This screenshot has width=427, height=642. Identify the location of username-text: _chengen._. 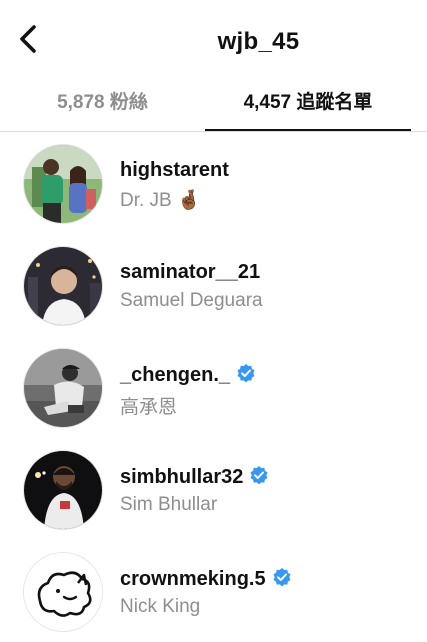
(175, 375).